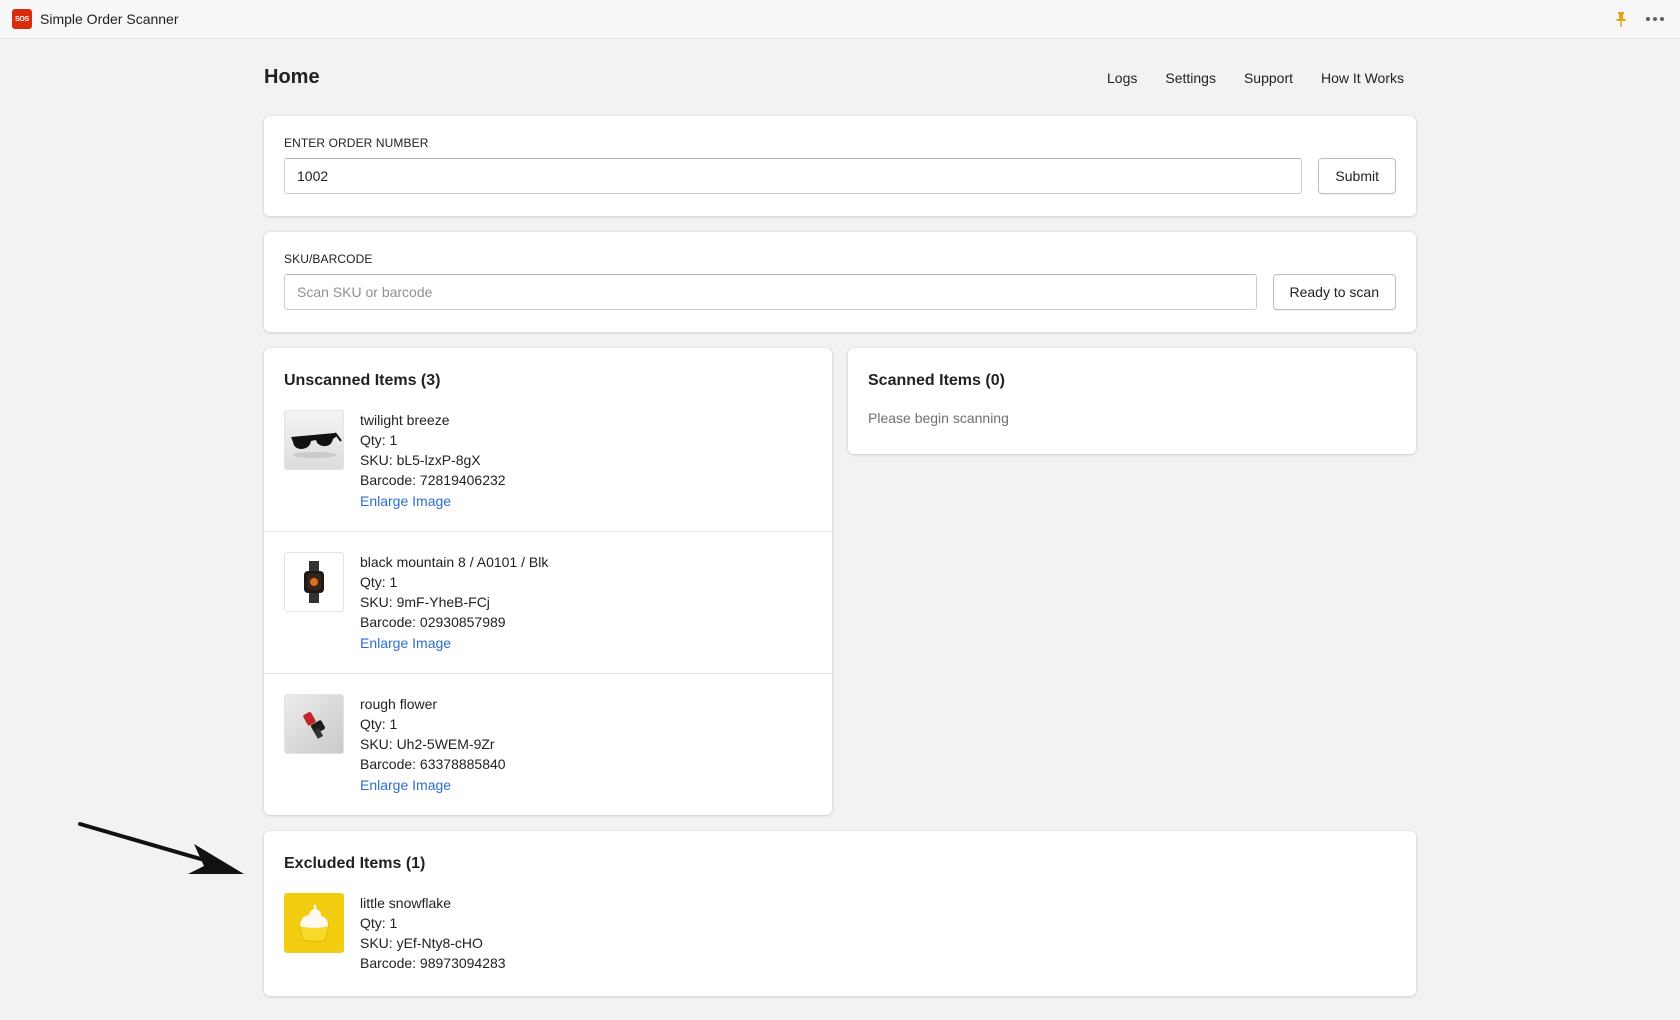 The width and height of the screenshot is (1680, 1020). I want to click on app-logo: SOS, so click(22, 19).